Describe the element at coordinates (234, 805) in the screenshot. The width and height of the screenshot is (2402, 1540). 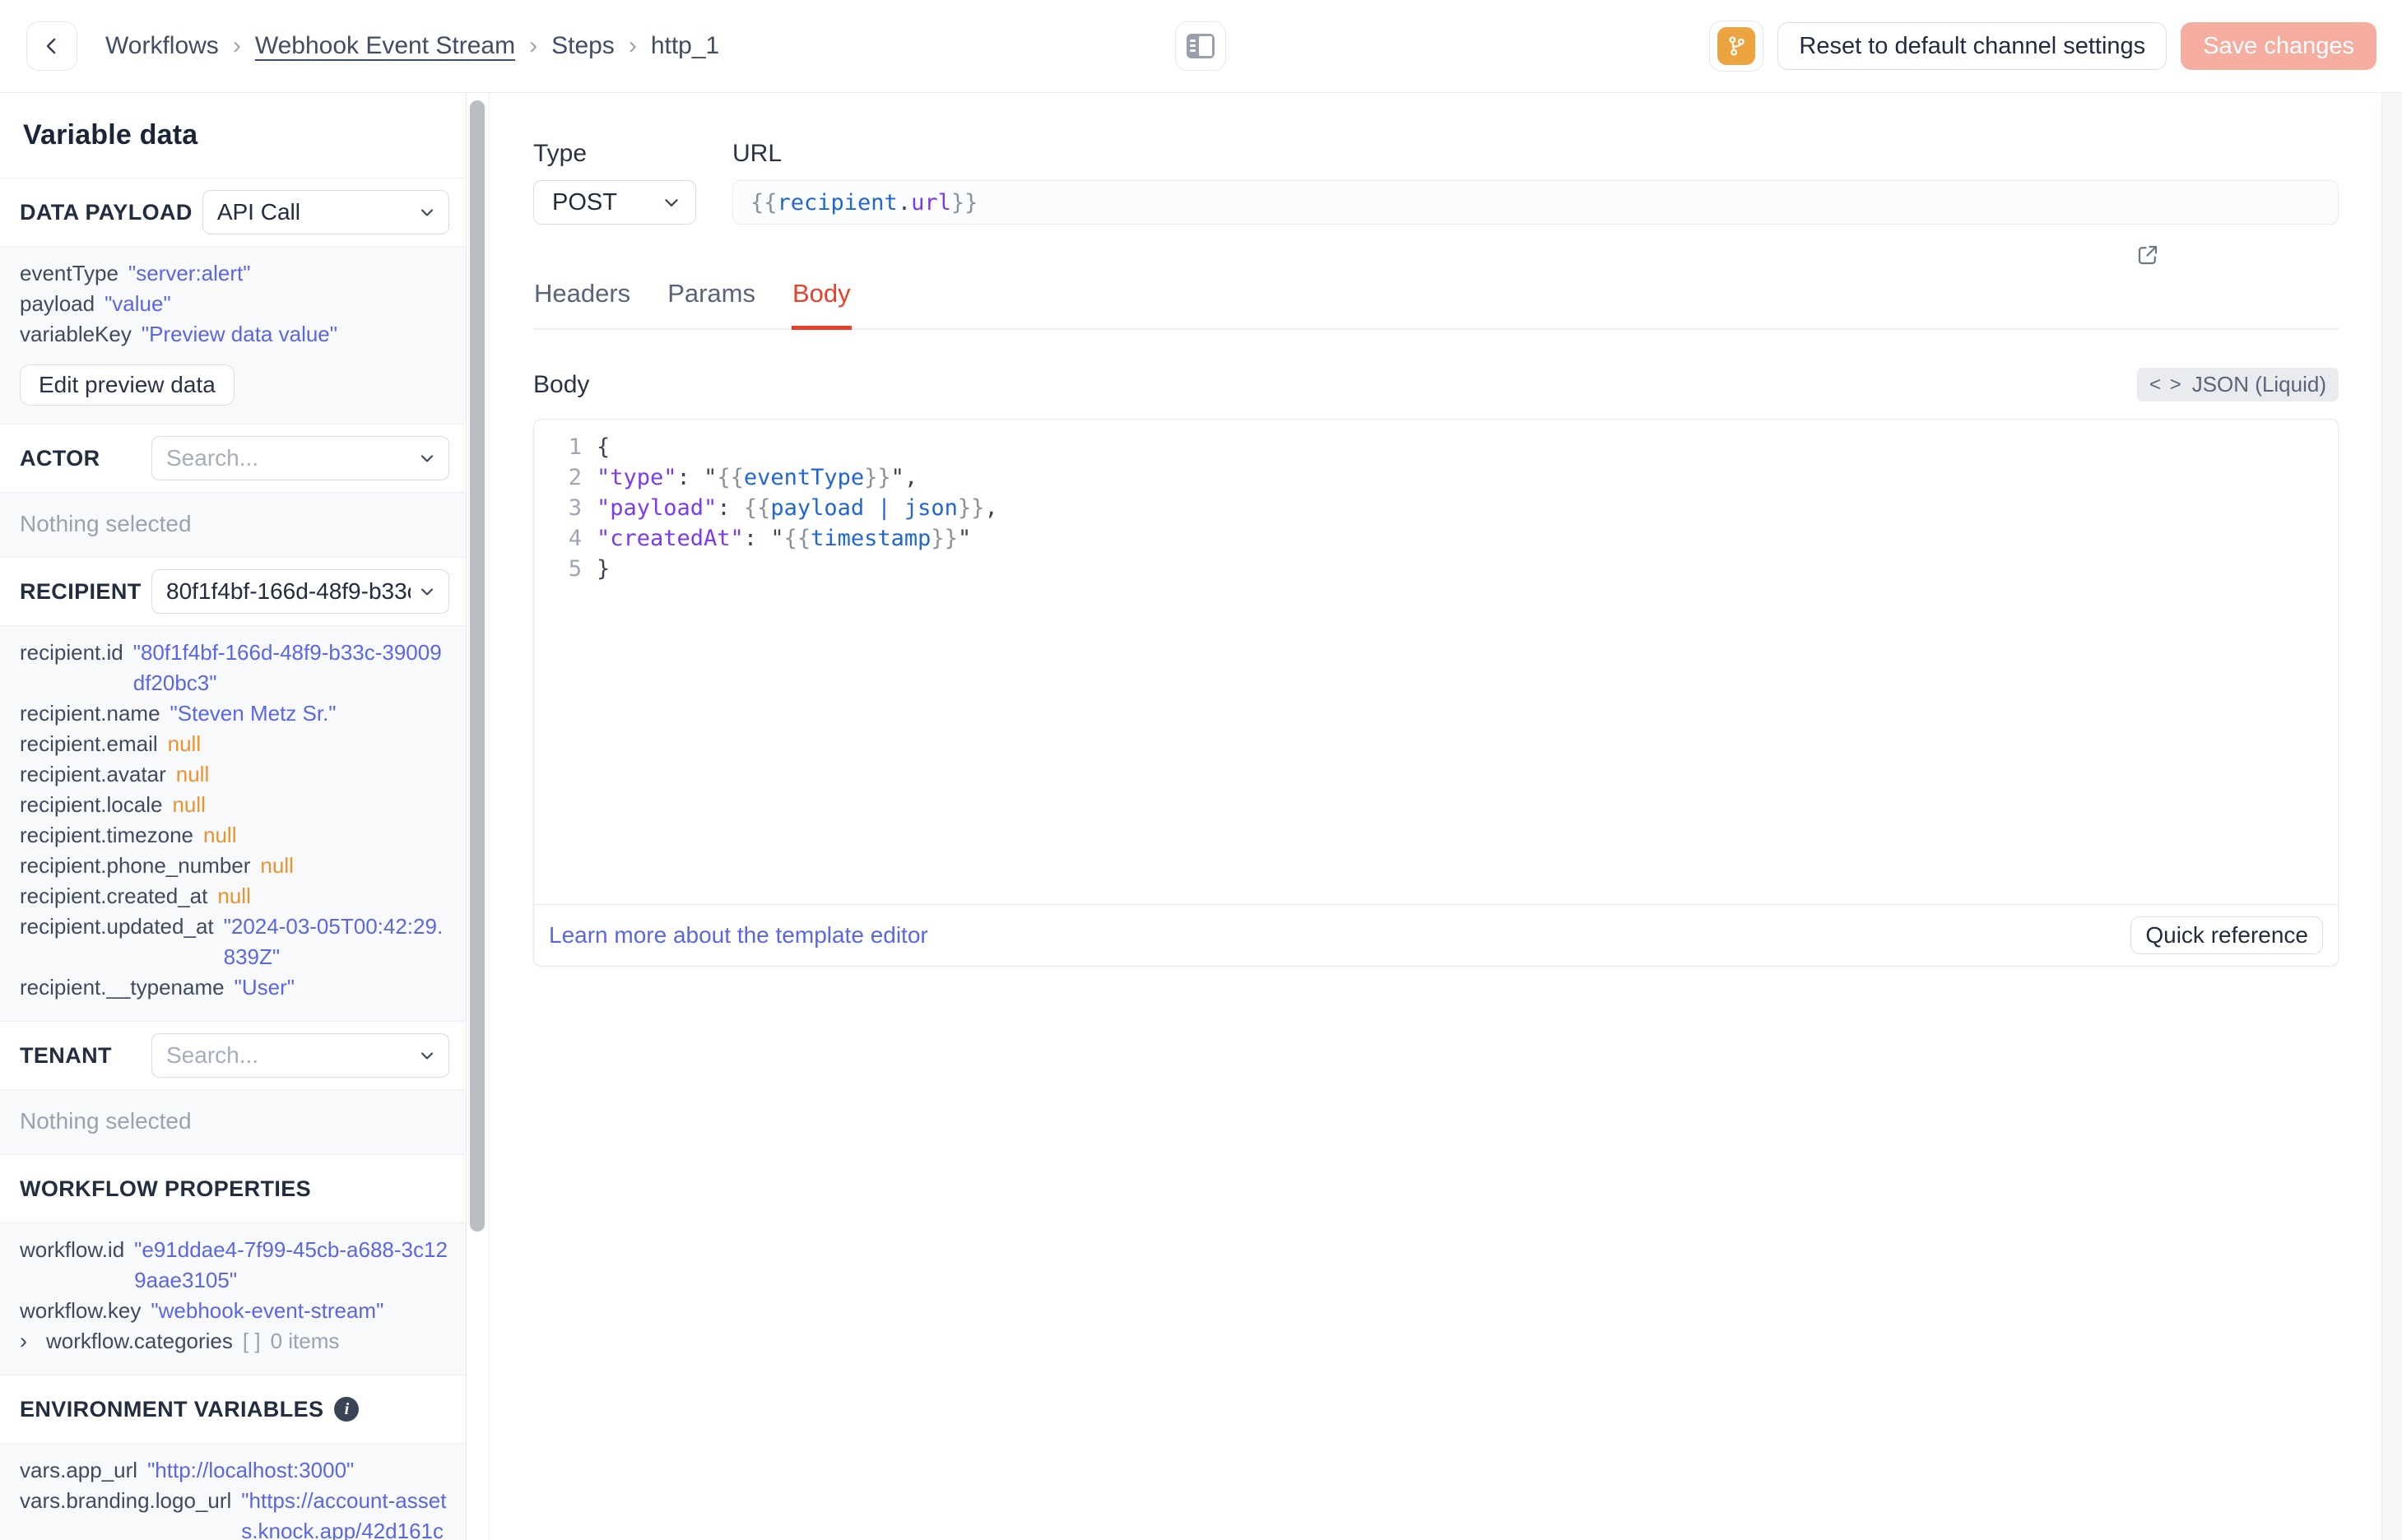
I see `variable-field-row: recipient.locale null` at that location.